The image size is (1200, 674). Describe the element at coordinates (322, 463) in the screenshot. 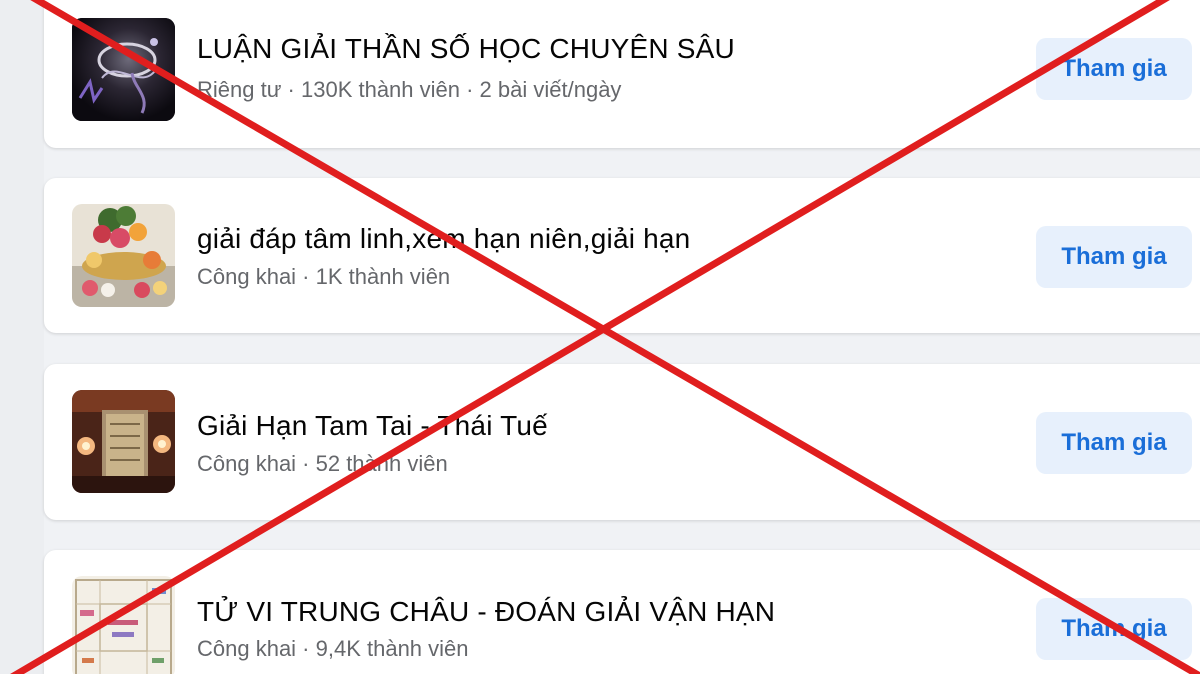

I see `group-meta-info: Công khai · 52 thành viên` at that location.